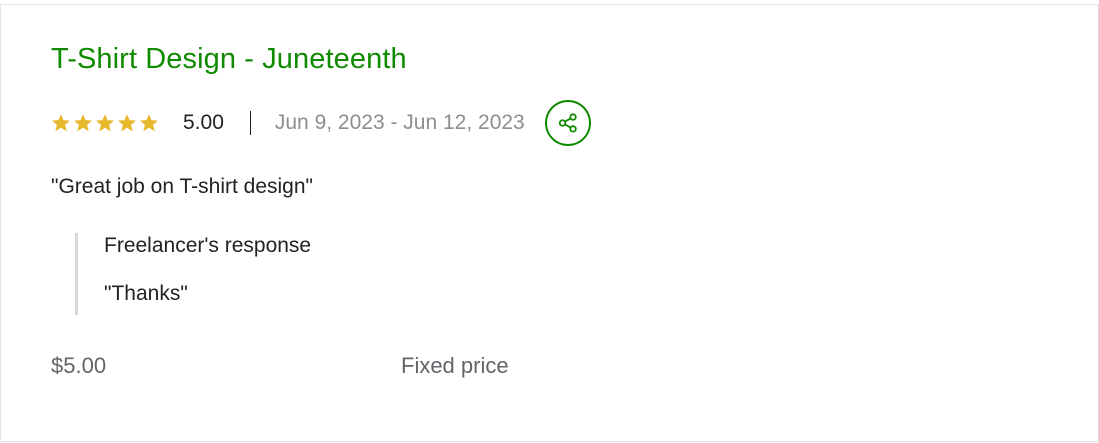 This screenshot has height=443, width=1099. Describe the element at coordinates (146, 293) in the screenshot. I see `response-text: "Thanks"` at that location.